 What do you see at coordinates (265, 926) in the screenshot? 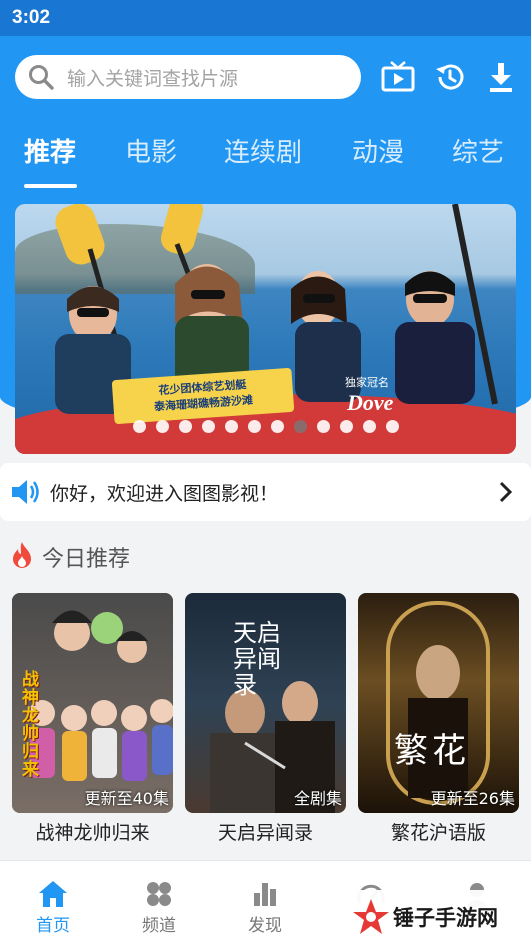
I see `nav-label: 发现` at bounding box center [265, 926].